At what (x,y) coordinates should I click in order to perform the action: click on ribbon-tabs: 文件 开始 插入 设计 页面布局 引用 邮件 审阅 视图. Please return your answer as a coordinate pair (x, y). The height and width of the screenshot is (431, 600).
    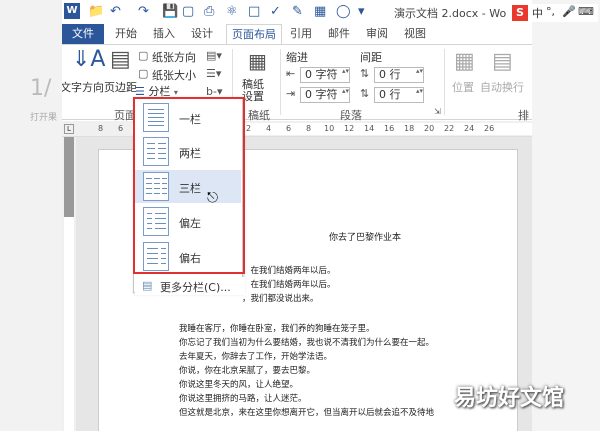
    Looking at the image, I should click on (297, 34).